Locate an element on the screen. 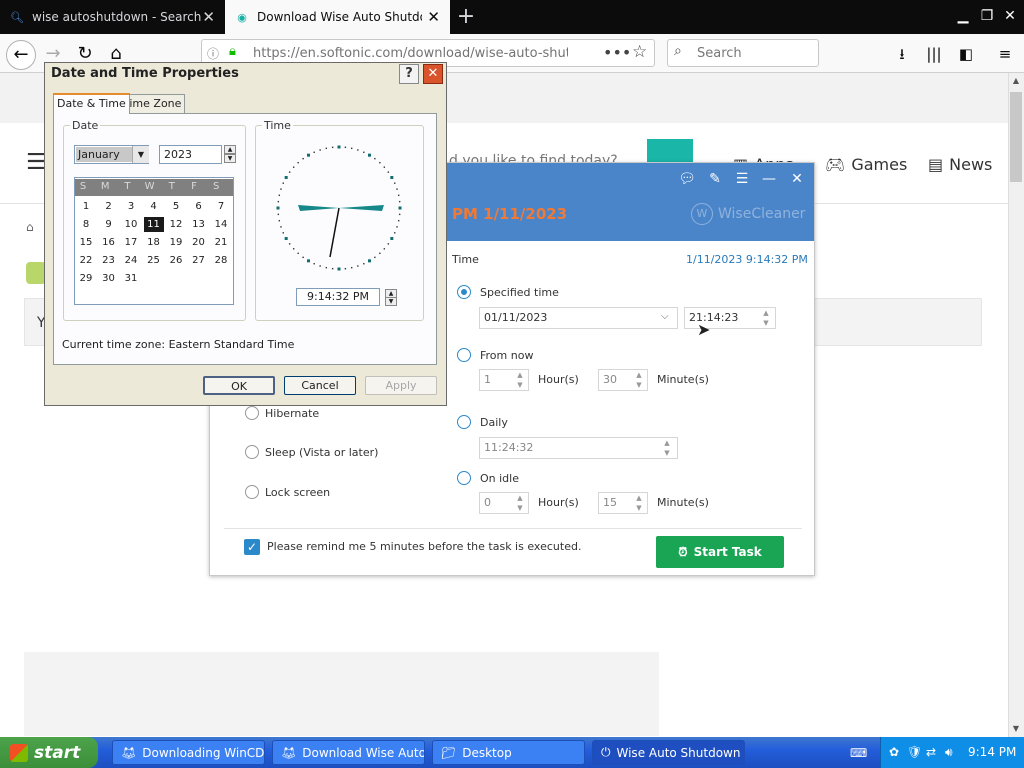 This screenshot has width=1024, height=768. minimize-icon: — is located at coordinates (769, 179).